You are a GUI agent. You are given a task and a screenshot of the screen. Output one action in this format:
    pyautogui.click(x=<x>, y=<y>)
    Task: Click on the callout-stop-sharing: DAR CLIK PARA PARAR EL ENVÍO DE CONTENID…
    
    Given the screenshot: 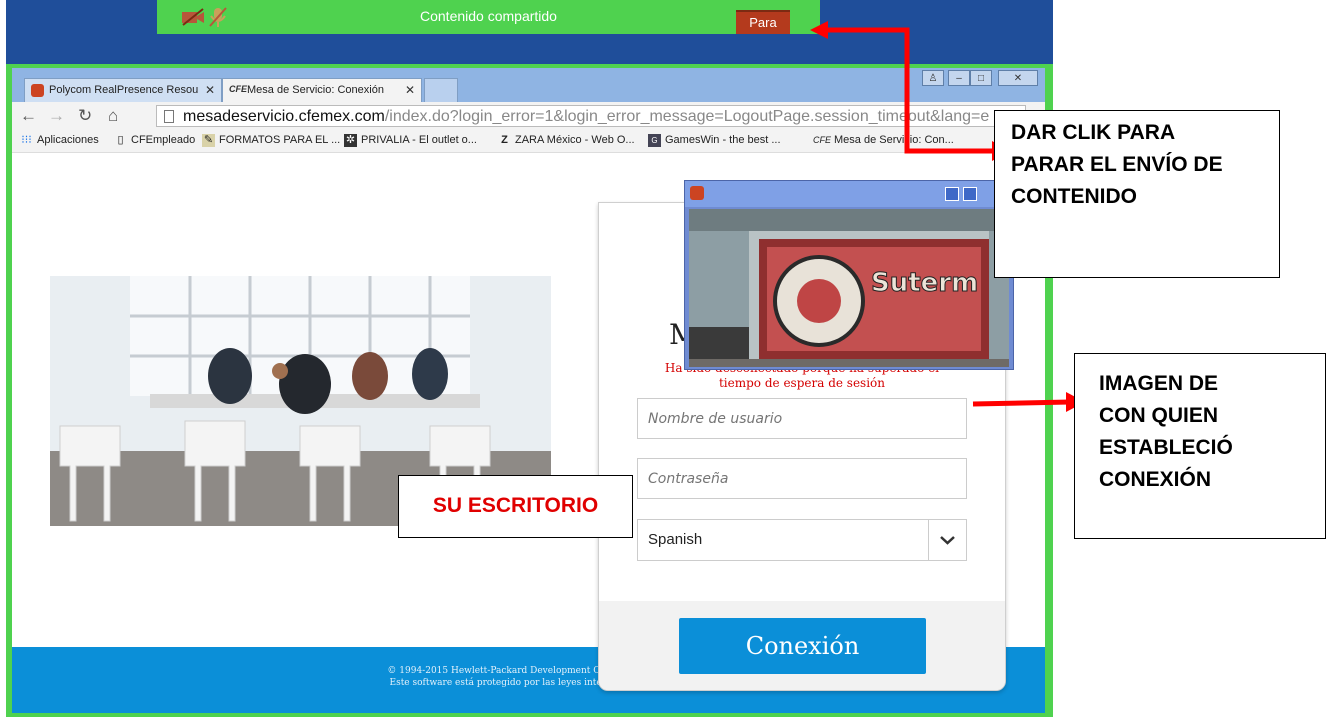 What is the action you would take?
    pyautogui.click(x=1137, y=194)
    